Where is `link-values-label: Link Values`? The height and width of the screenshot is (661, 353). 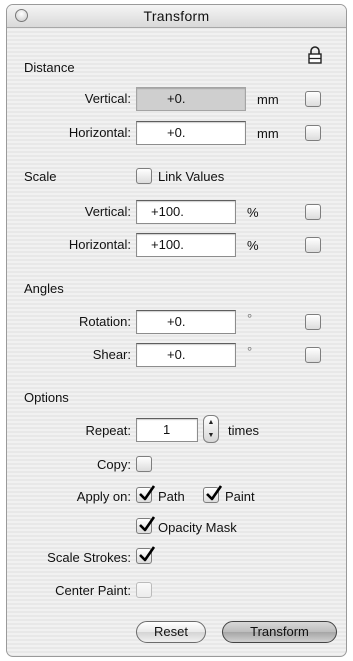
link-values-label: Link Values is located at coordinates (191, 176).